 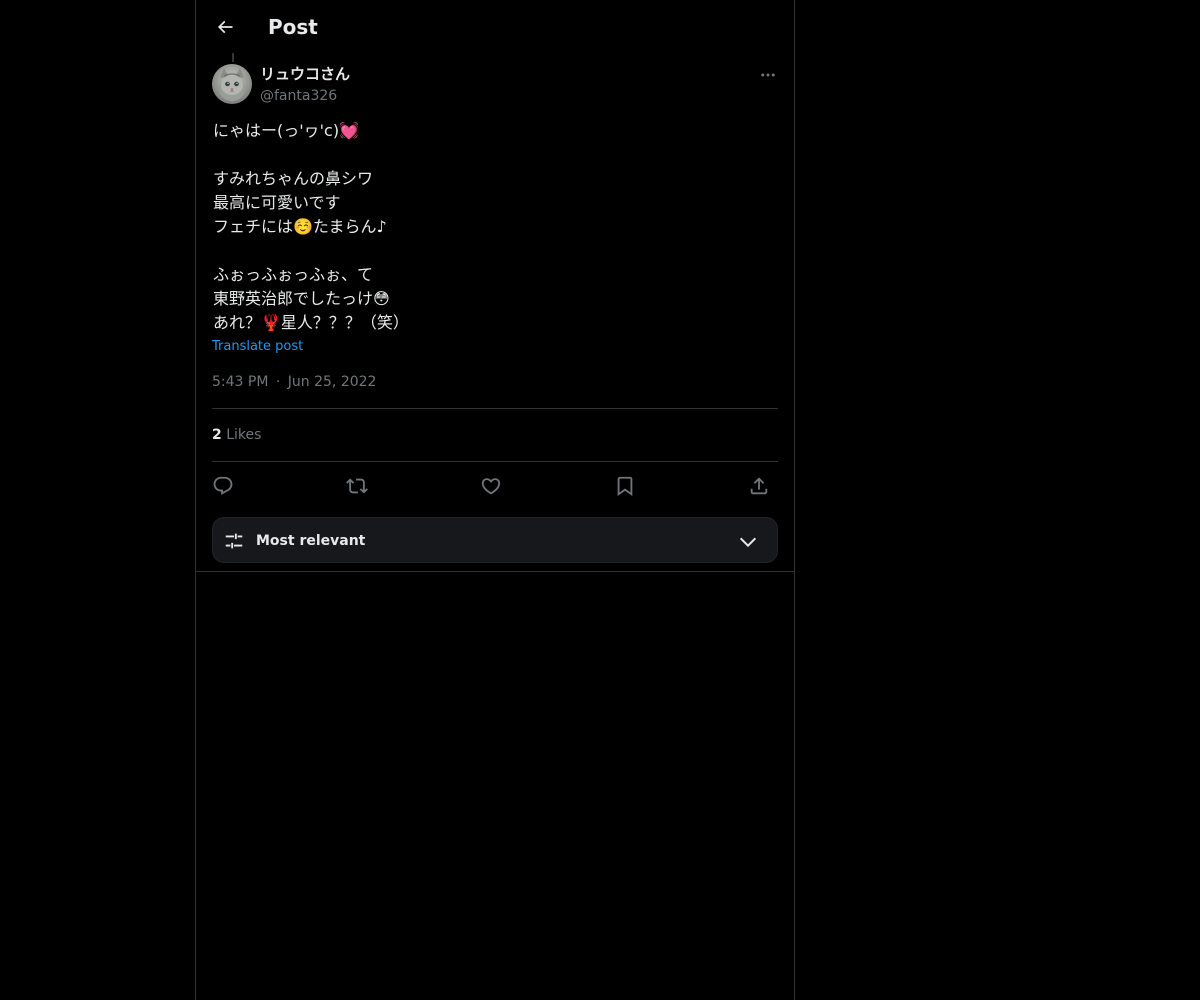 I want to click on translate-post-link: Translate post, so click(x=257, y=347).